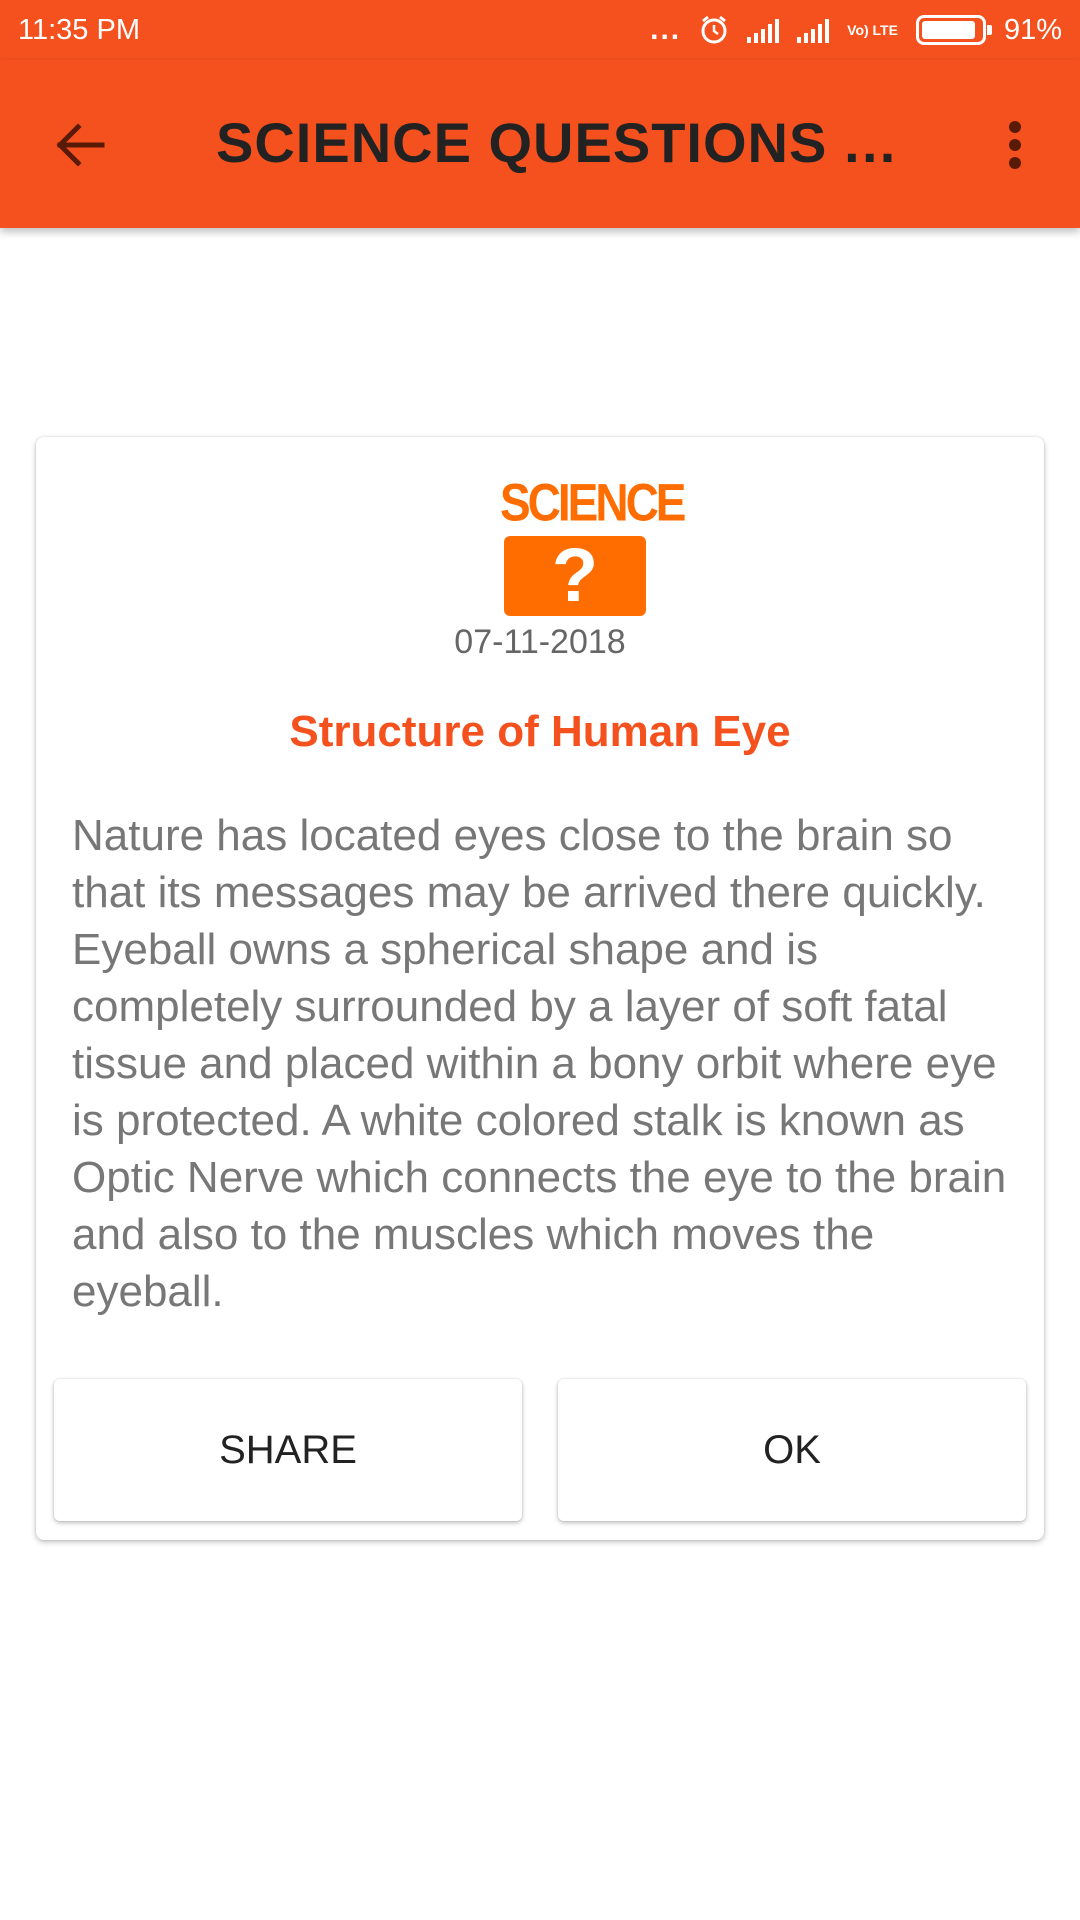 This screenshot has width=1080, height=1920. Describe the element at coordinates (540, 731) in the screenshot. I see `article-title: Structure of Human Eye` at that location.